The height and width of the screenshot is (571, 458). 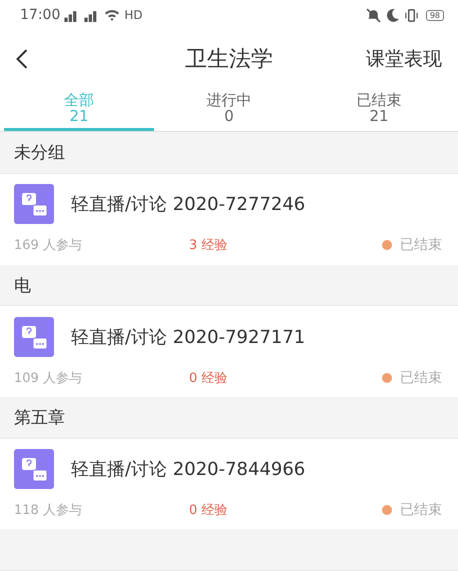 What do you see at coordinates (379, 109) in the screenshot?
I see `tab: 已结束 21` at bounding box center [379, 109].